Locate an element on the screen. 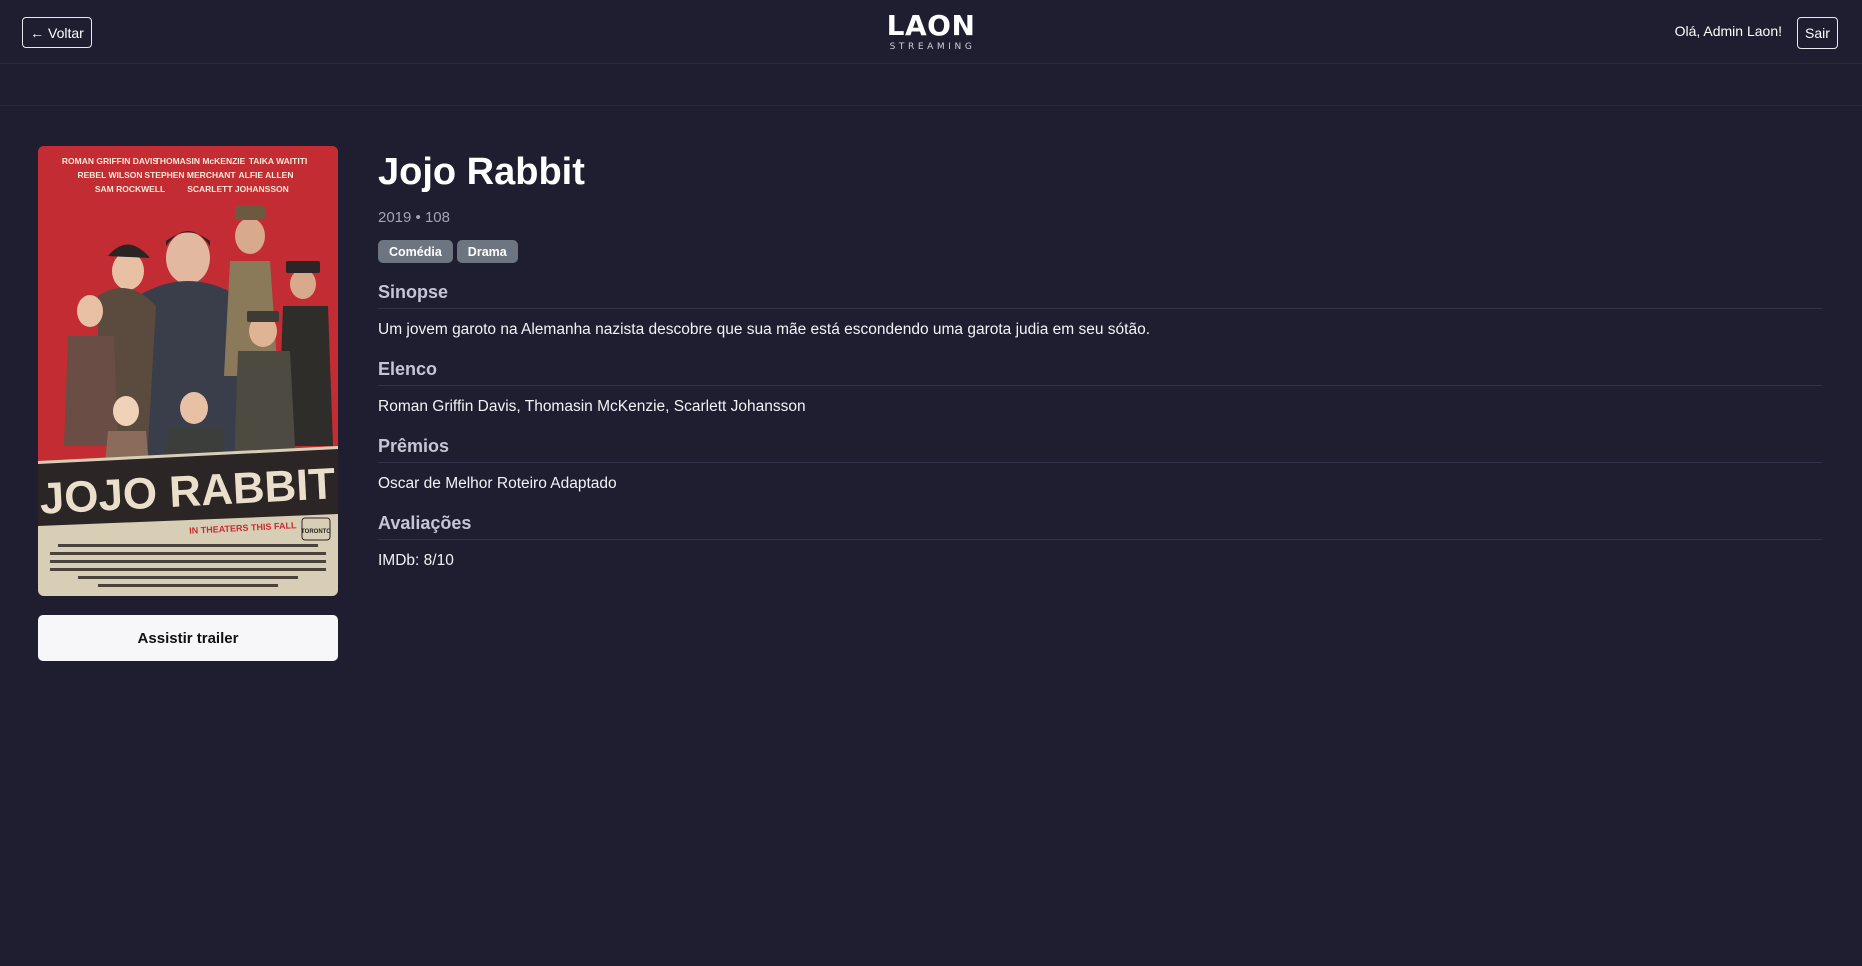 The height and width of the screenshot is (966, 1862). logout-button: Sair is located at coordinates (1817, 33).